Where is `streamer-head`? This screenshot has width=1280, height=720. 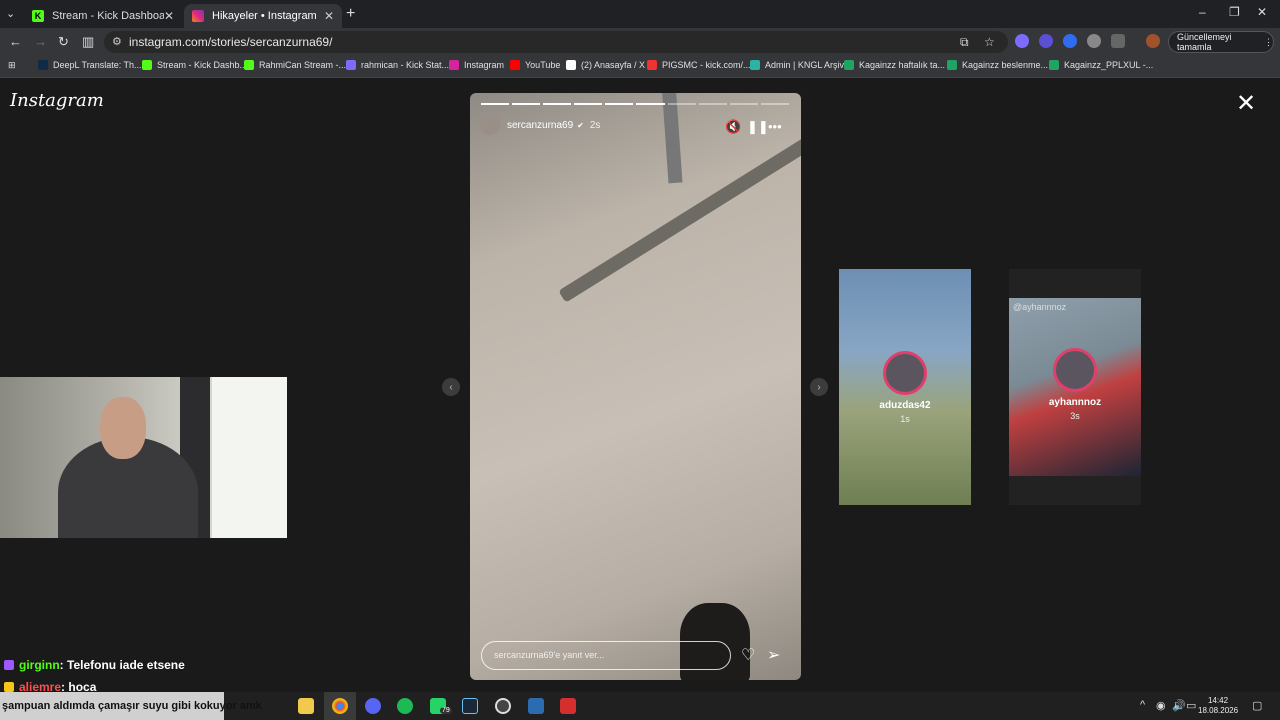
streamer-head is located at coordinates (123, 428).